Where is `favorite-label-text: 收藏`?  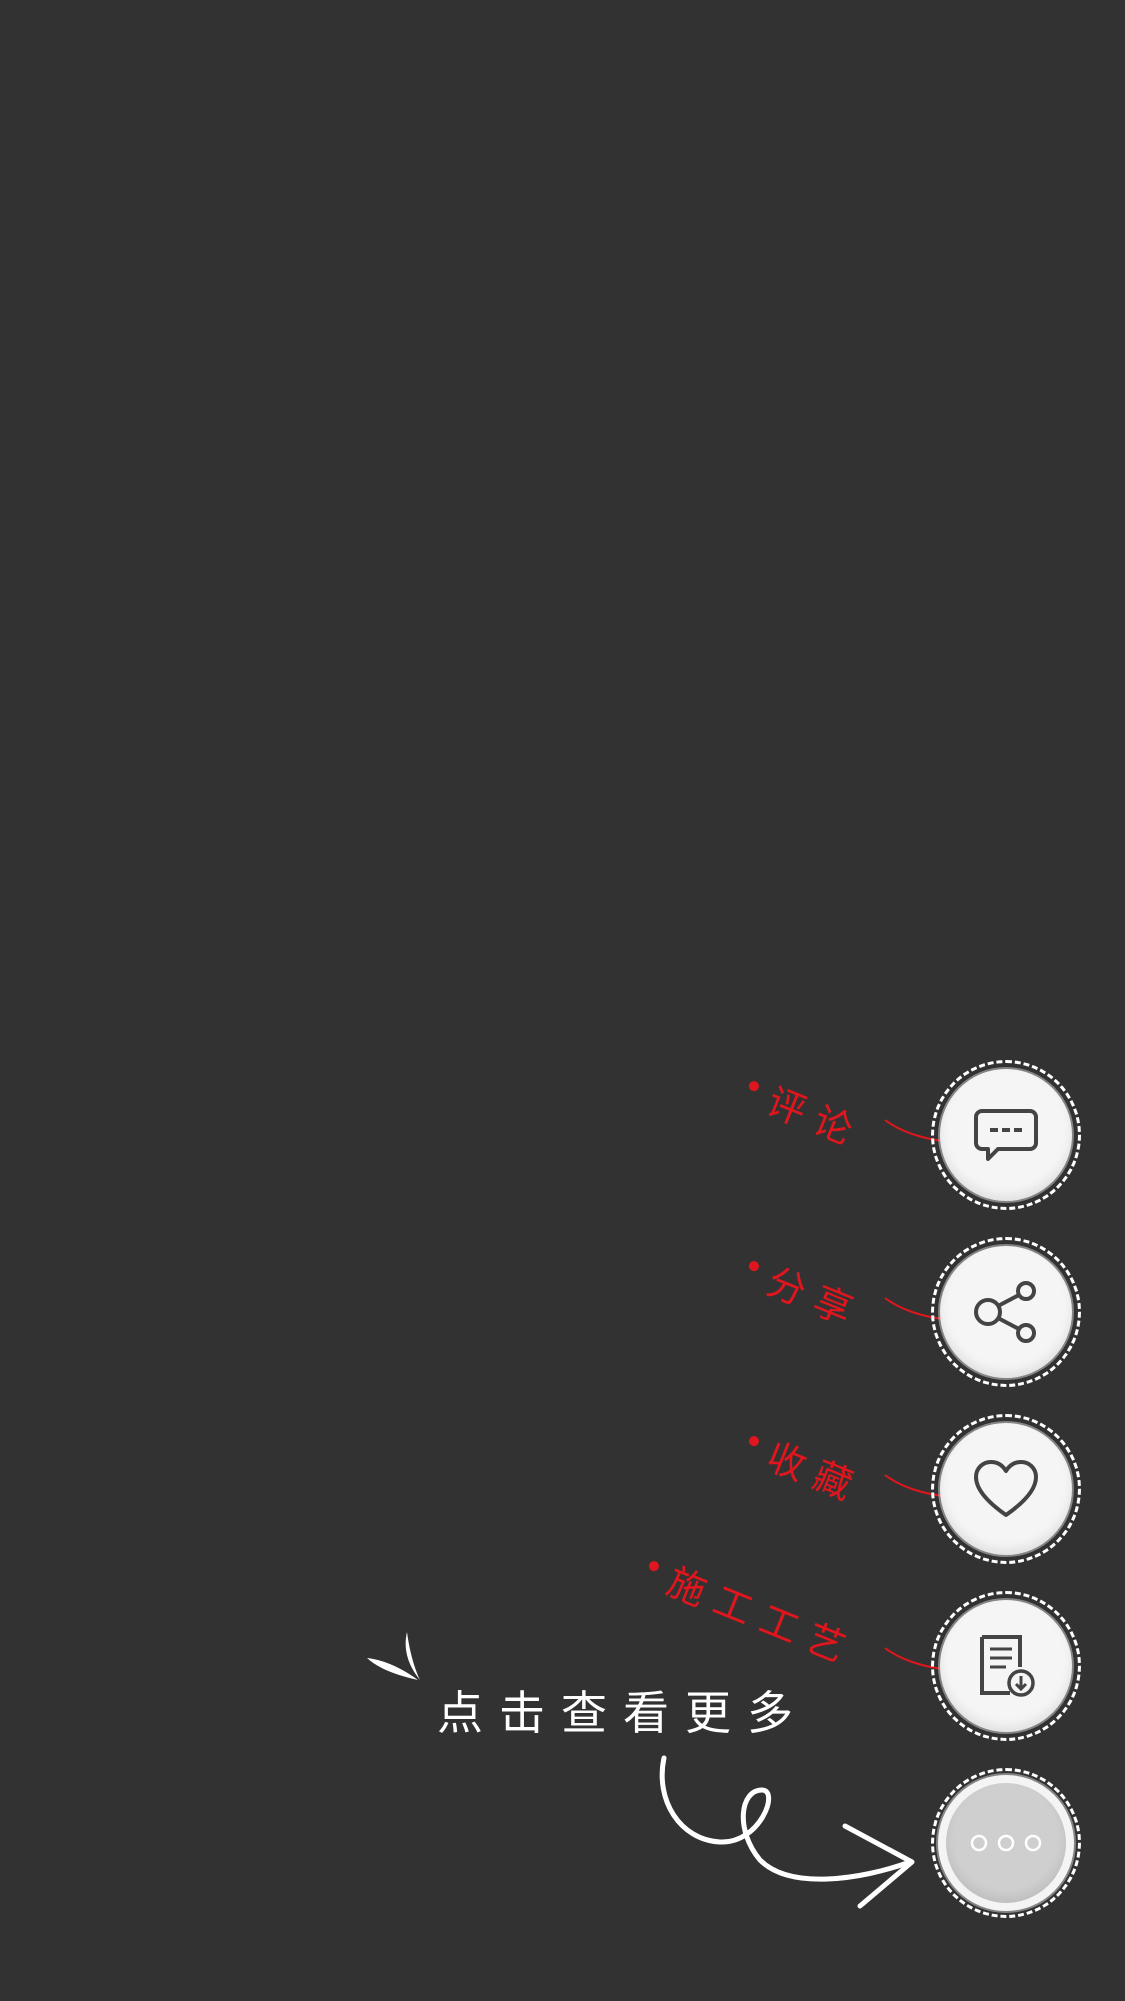
favorite-label-text: 收藏 is located at coordinates (815, 1473).